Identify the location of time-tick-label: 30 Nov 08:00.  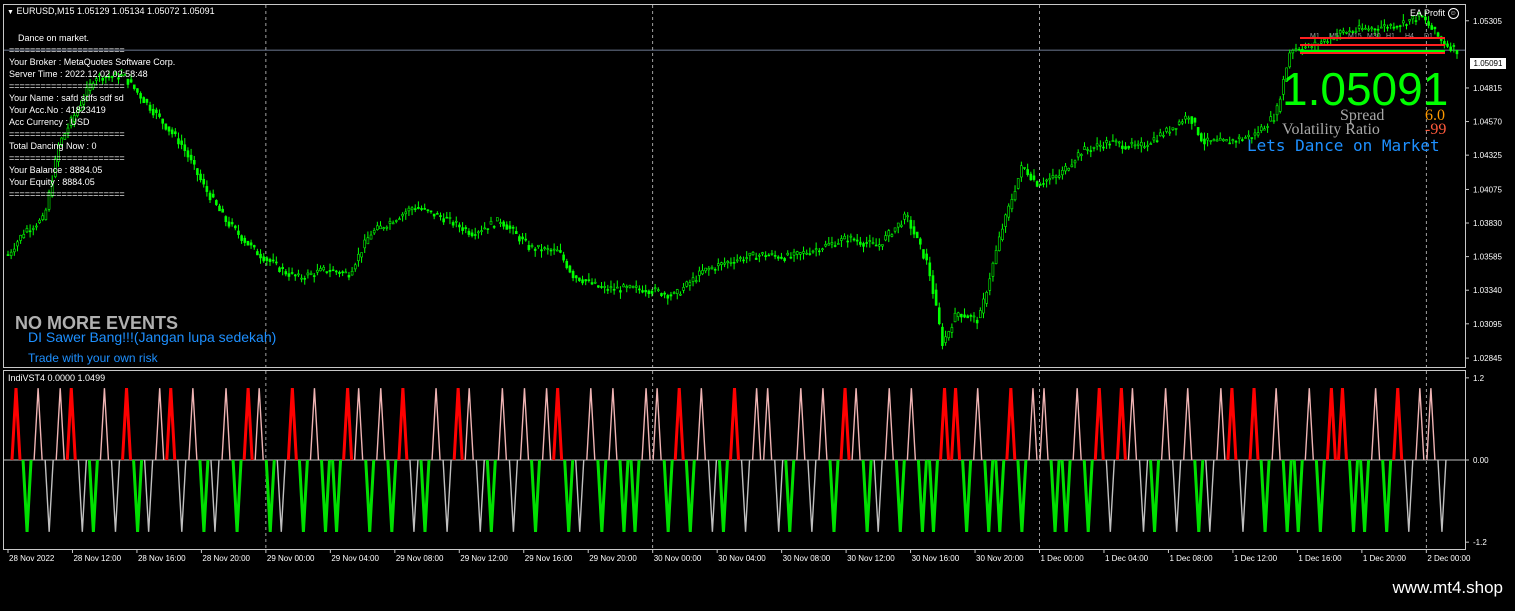
(807, 558).